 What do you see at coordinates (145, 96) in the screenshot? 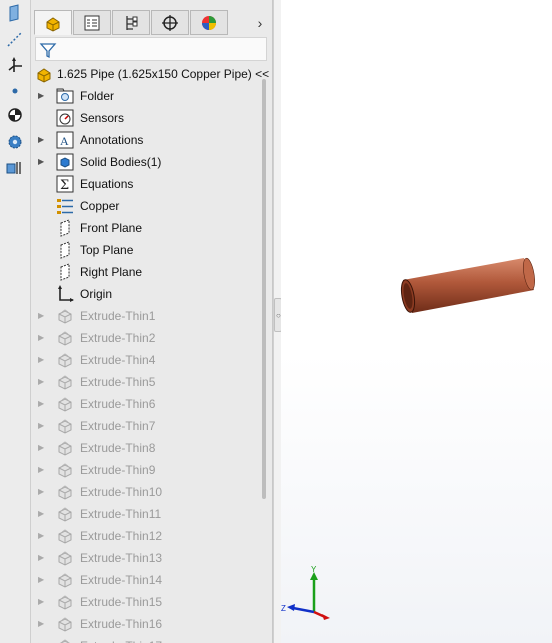
I see `tree-item: ▶ Folder` at bounding box center [145, 96].